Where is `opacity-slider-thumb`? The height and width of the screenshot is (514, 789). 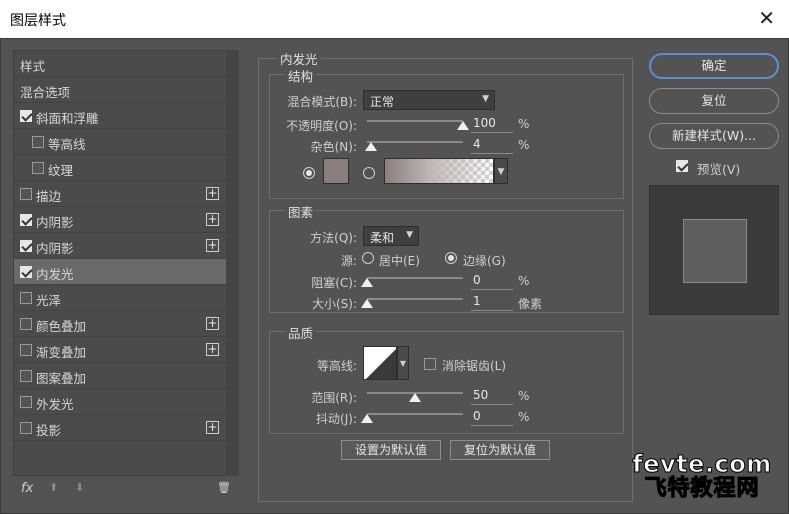
opacity-slider-thumb is located at coordinates (463, 125).